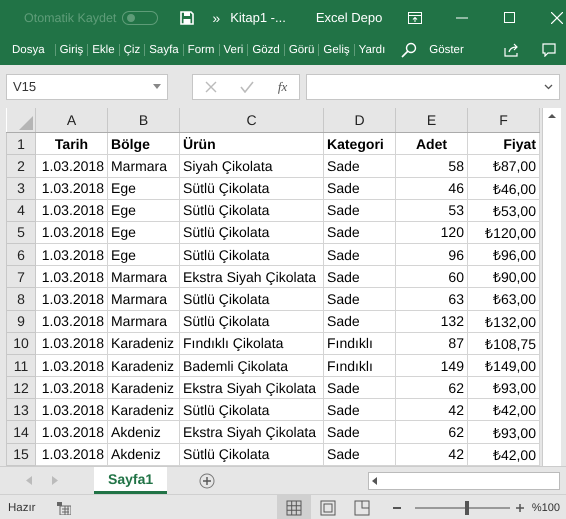  What do you see at coordinates (546, 508) in the screenshot?
I see `zoom-level: %100` at bounding box center [546, 508].